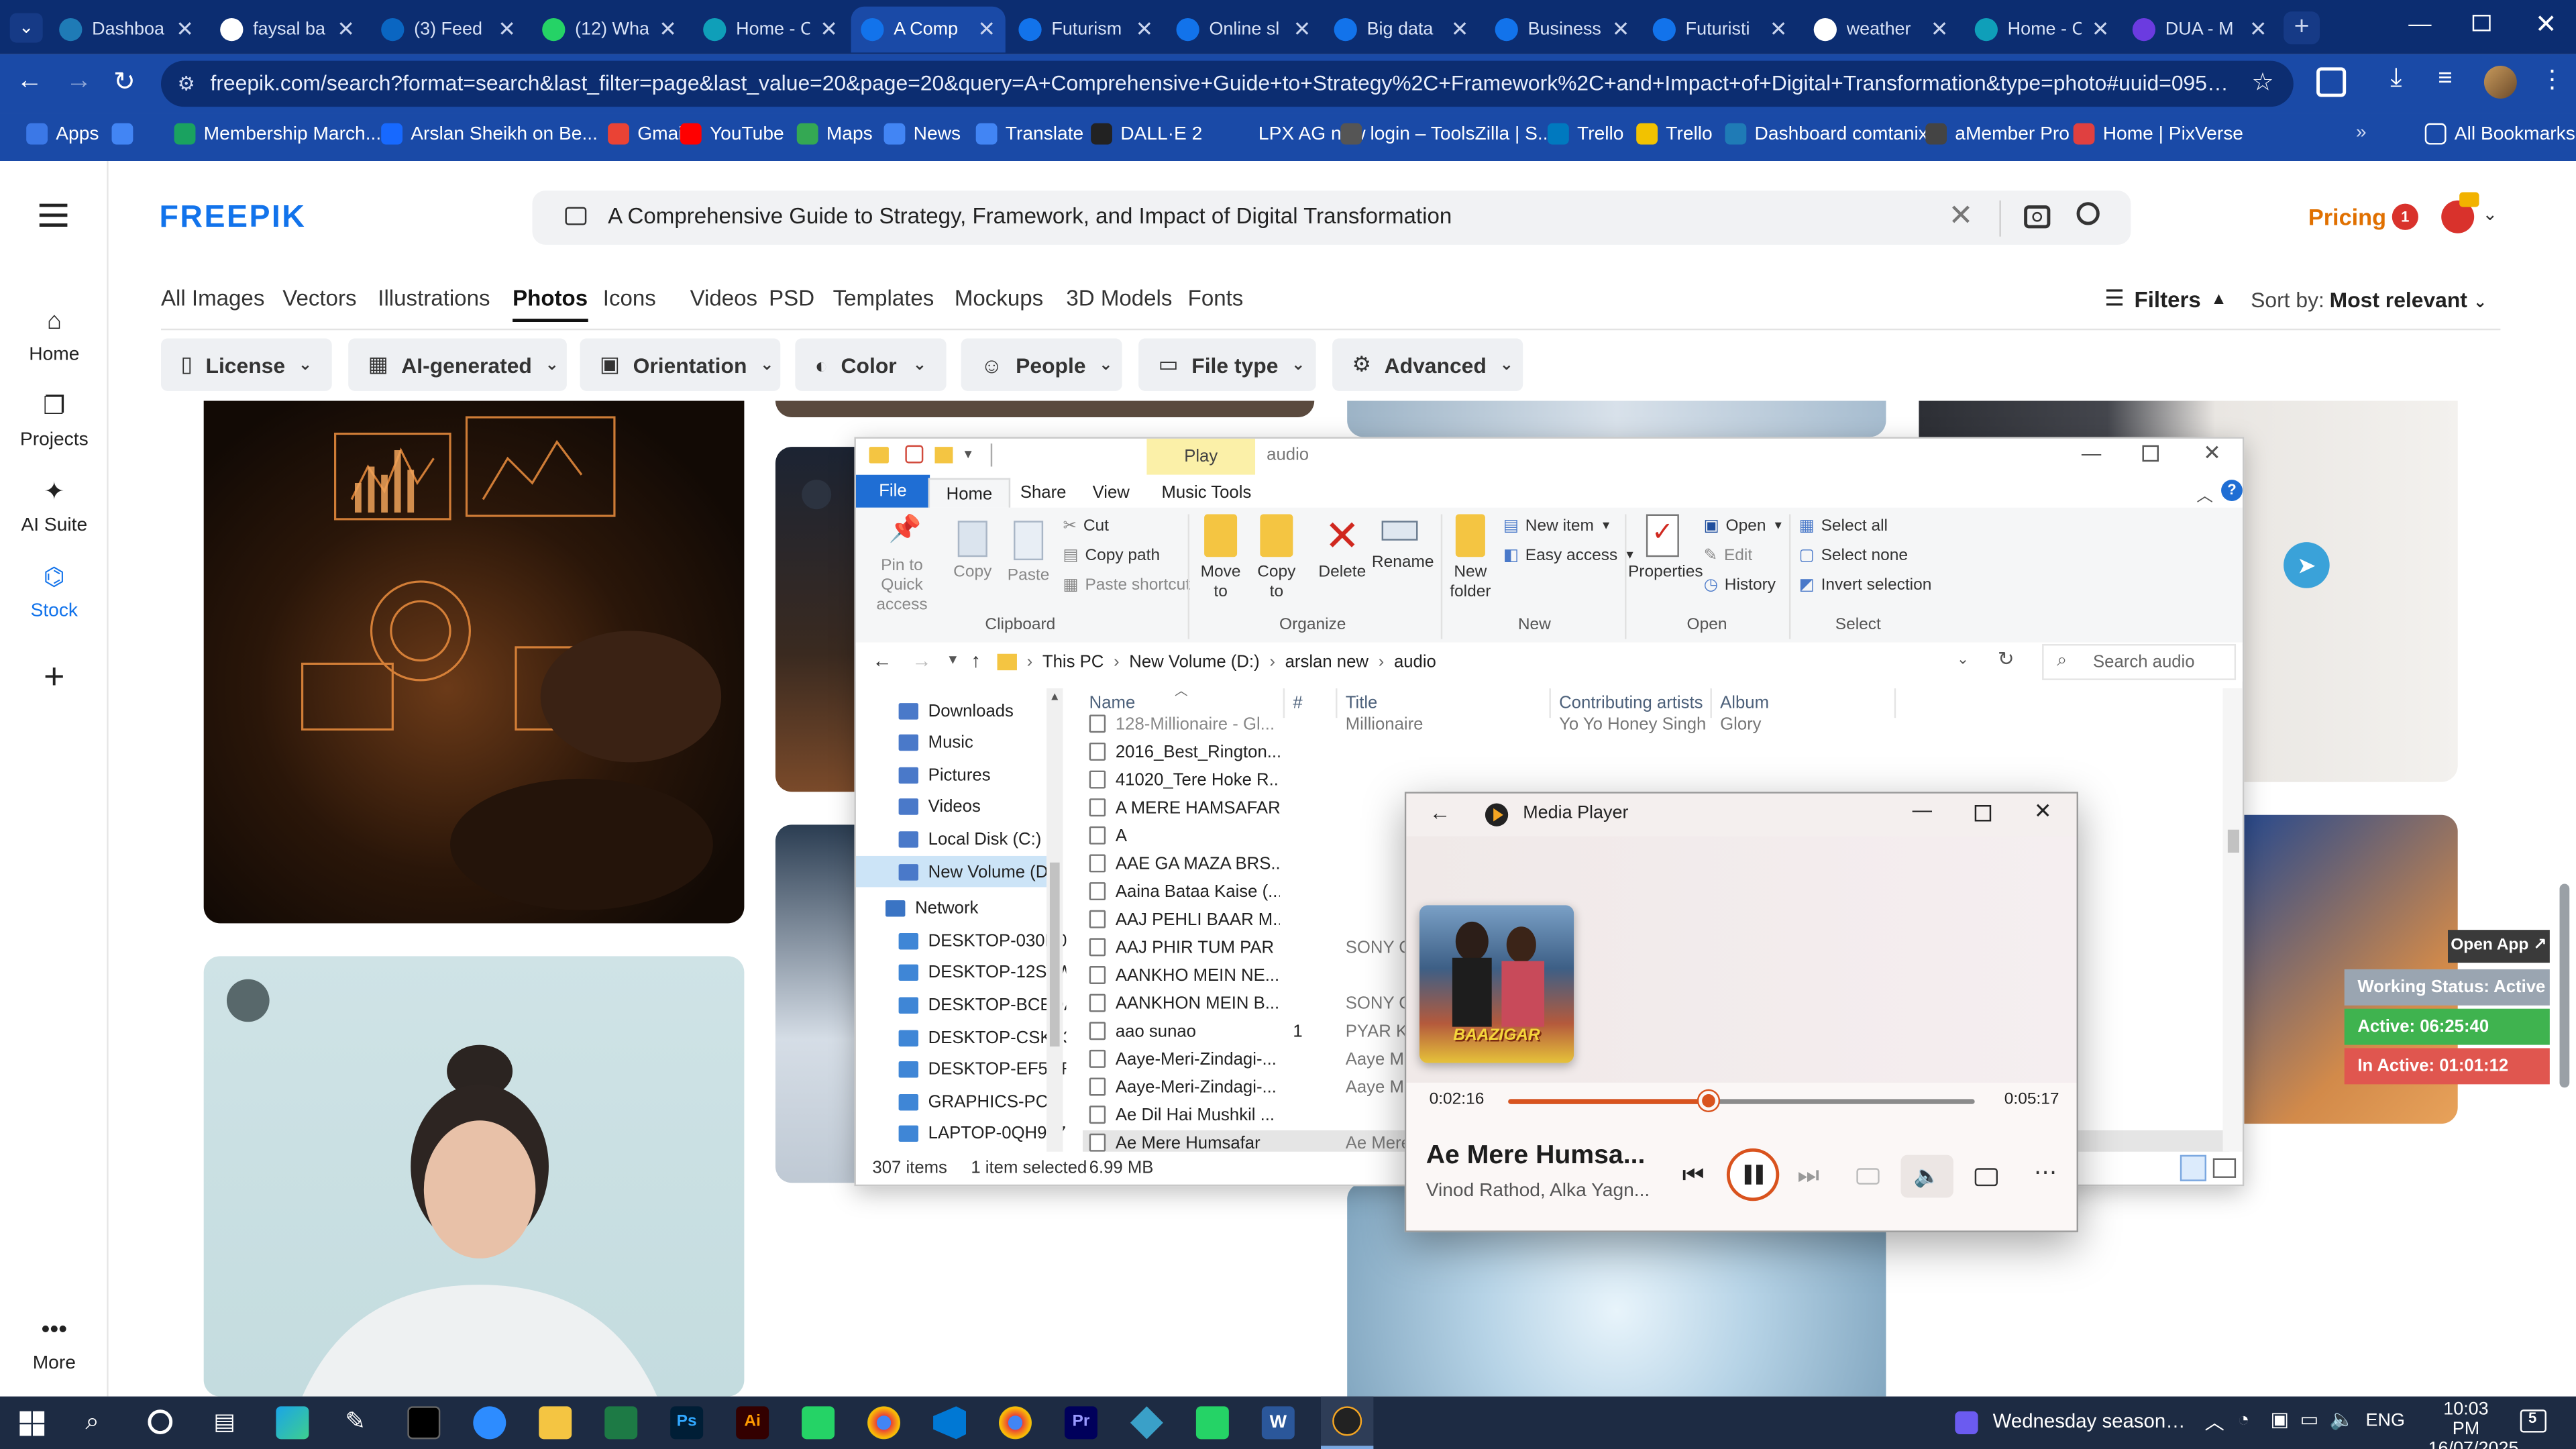 The image size is (2576, 1449). I want to click on select-all-button: ▦ Select all, so click(1843, 526).